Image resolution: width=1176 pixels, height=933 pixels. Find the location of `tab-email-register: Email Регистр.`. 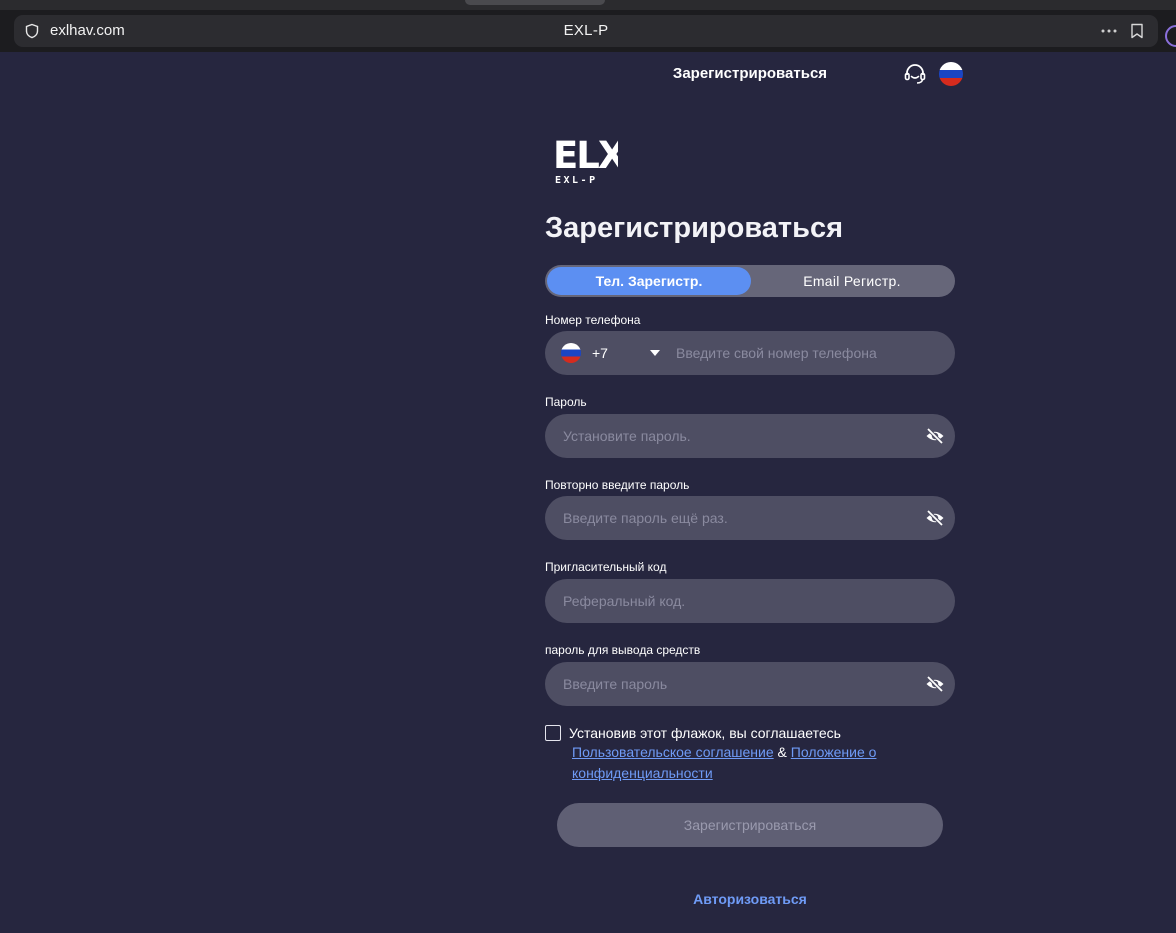

tab-email-register: Email Регистр. is located at coordinates (852, 281).